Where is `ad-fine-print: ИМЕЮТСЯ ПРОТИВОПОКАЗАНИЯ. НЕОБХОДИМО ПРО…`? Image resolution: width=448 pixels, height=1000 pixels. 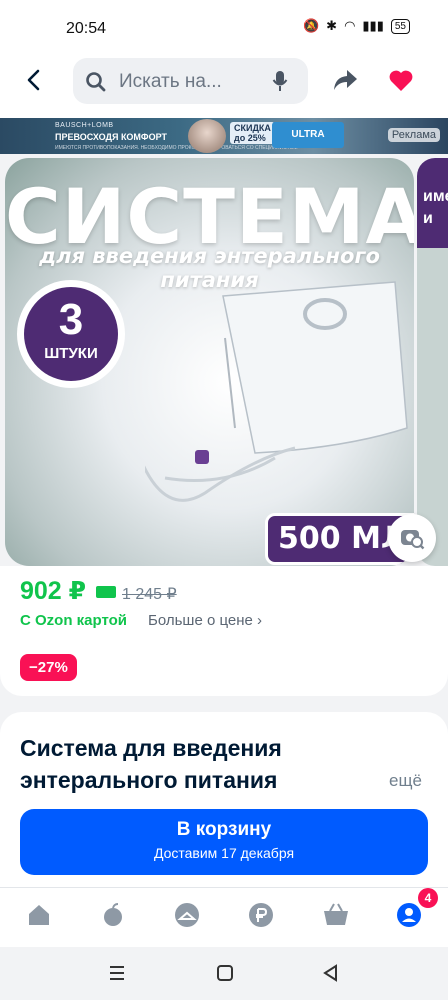
ad-fine-print: ИМЕЮТСЯ ПРОТИВОПОКАЗАНИЯ. НЕОБХОДИМО ПРО… is located at coordinates (176, 148).